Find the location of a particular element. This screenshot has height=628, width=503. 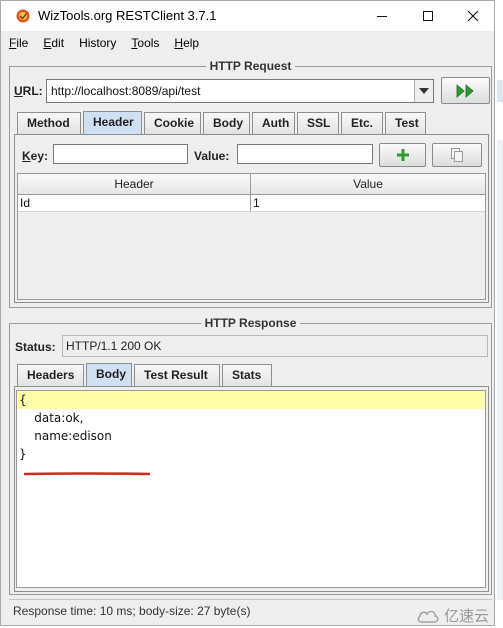

tab-body: Body is located at coordinates (226, 123).